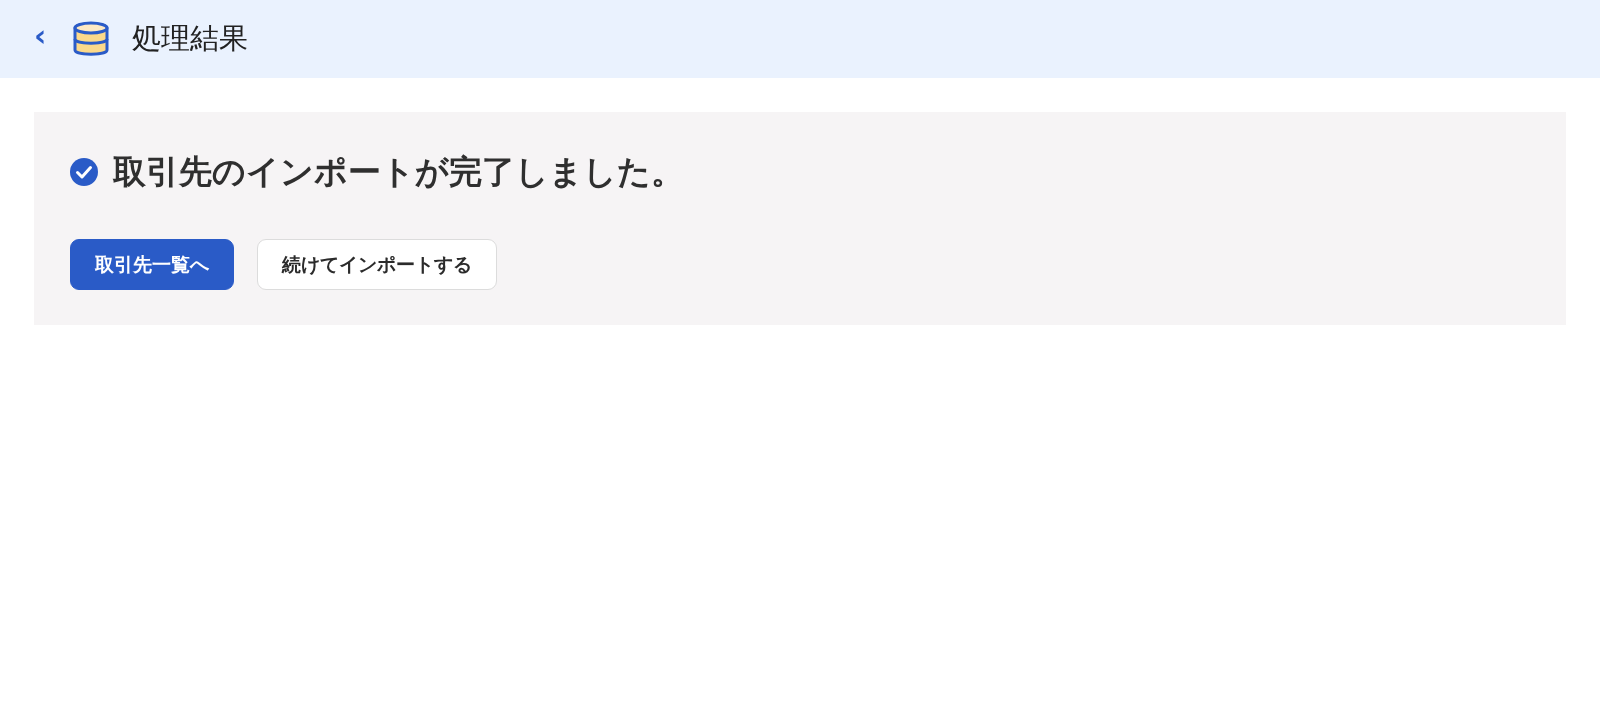 This screenshot has width=1600, height=705. Describe the element at coordinates (190, 38) in the screenshot. I see `page-title: 処理結果` at that location.